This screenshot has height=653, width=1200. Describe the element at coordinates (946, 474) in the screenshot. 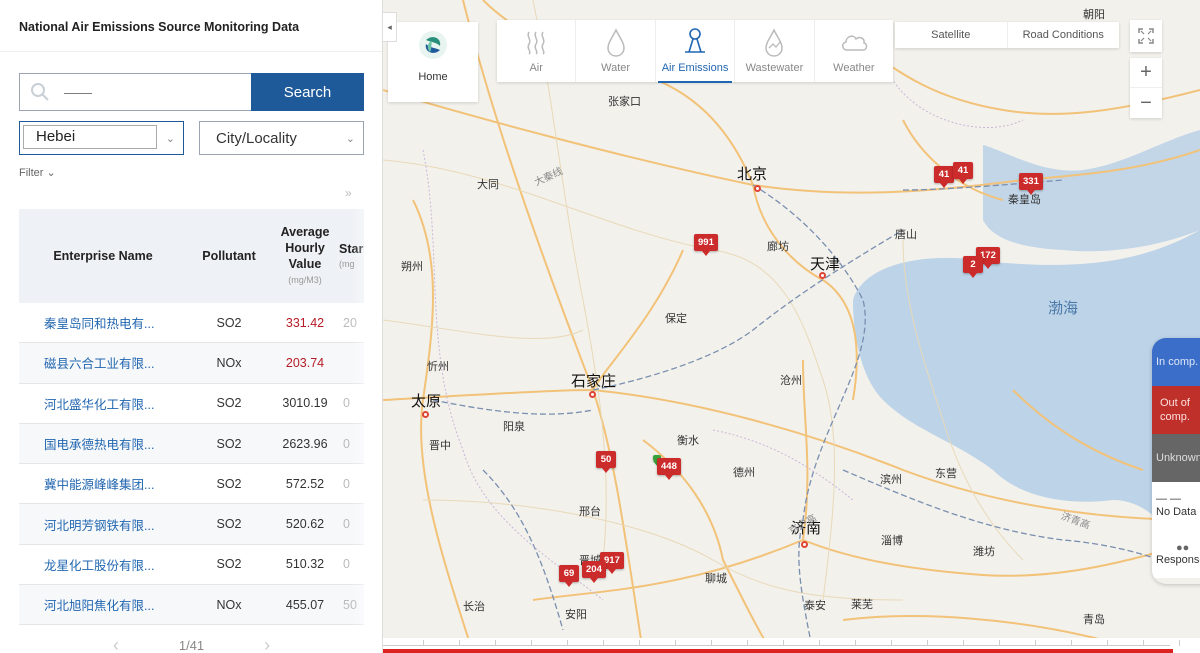

I see `map-city-label: 东营` at that location.